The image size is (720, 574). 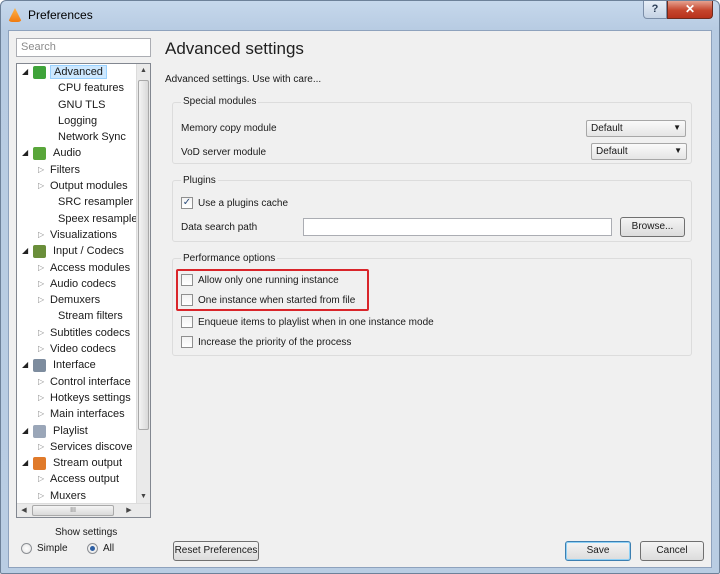 I want to click on scroll-left-arrow-icon: ◀, so click(x=24, y=510).